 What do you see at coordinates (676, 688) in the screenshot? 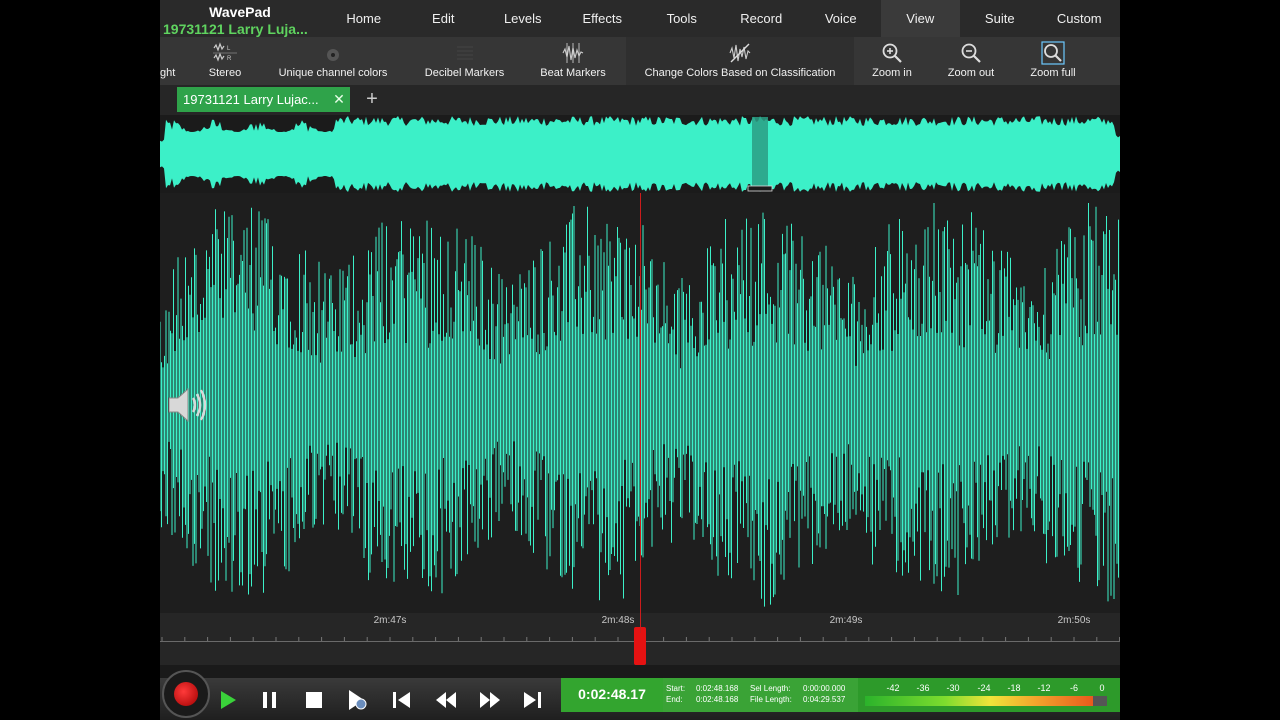
I see `start-label: Start:` at bounding box center [676, 688].